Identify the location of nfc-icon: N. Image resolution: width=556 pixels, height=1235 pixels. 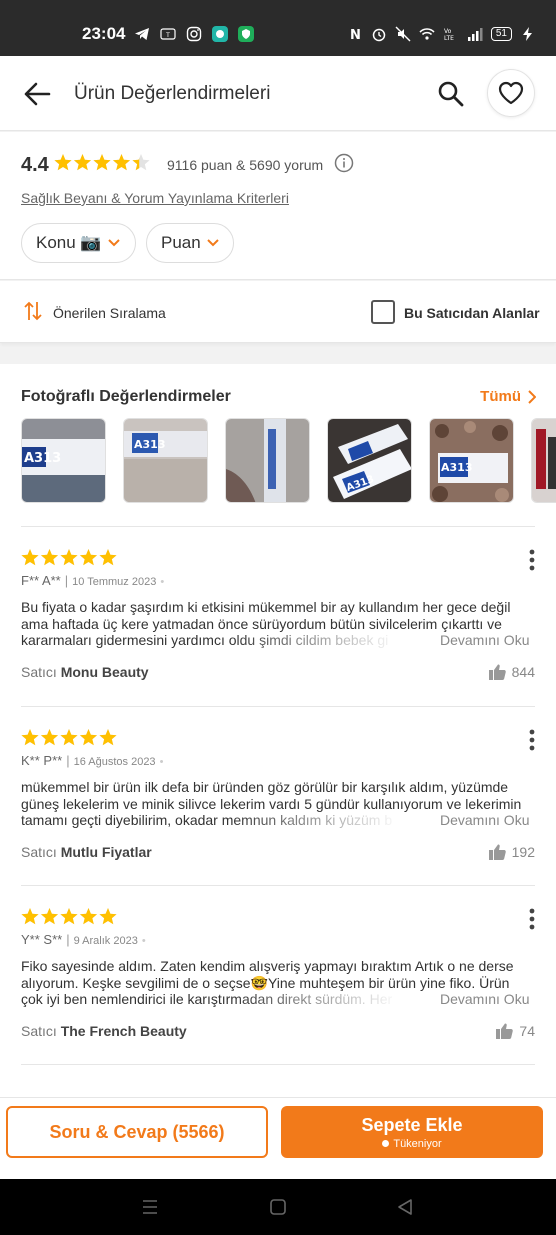
(355, 35).